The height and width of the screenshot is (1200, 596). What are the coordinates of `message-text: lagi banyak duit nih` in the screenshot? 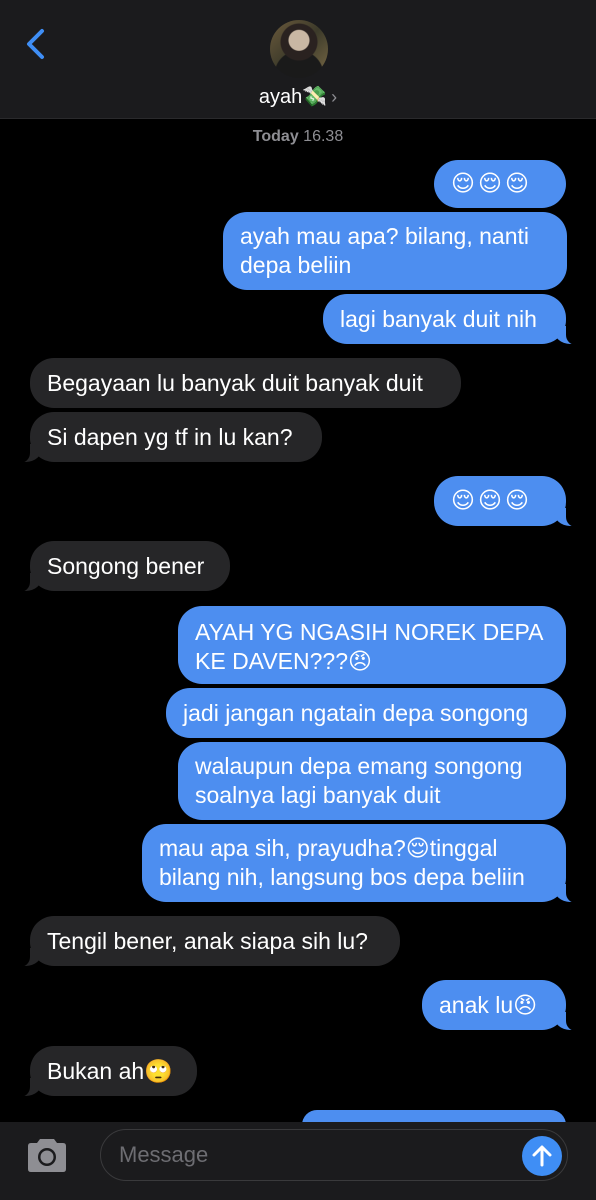 It's located at (438, 319).